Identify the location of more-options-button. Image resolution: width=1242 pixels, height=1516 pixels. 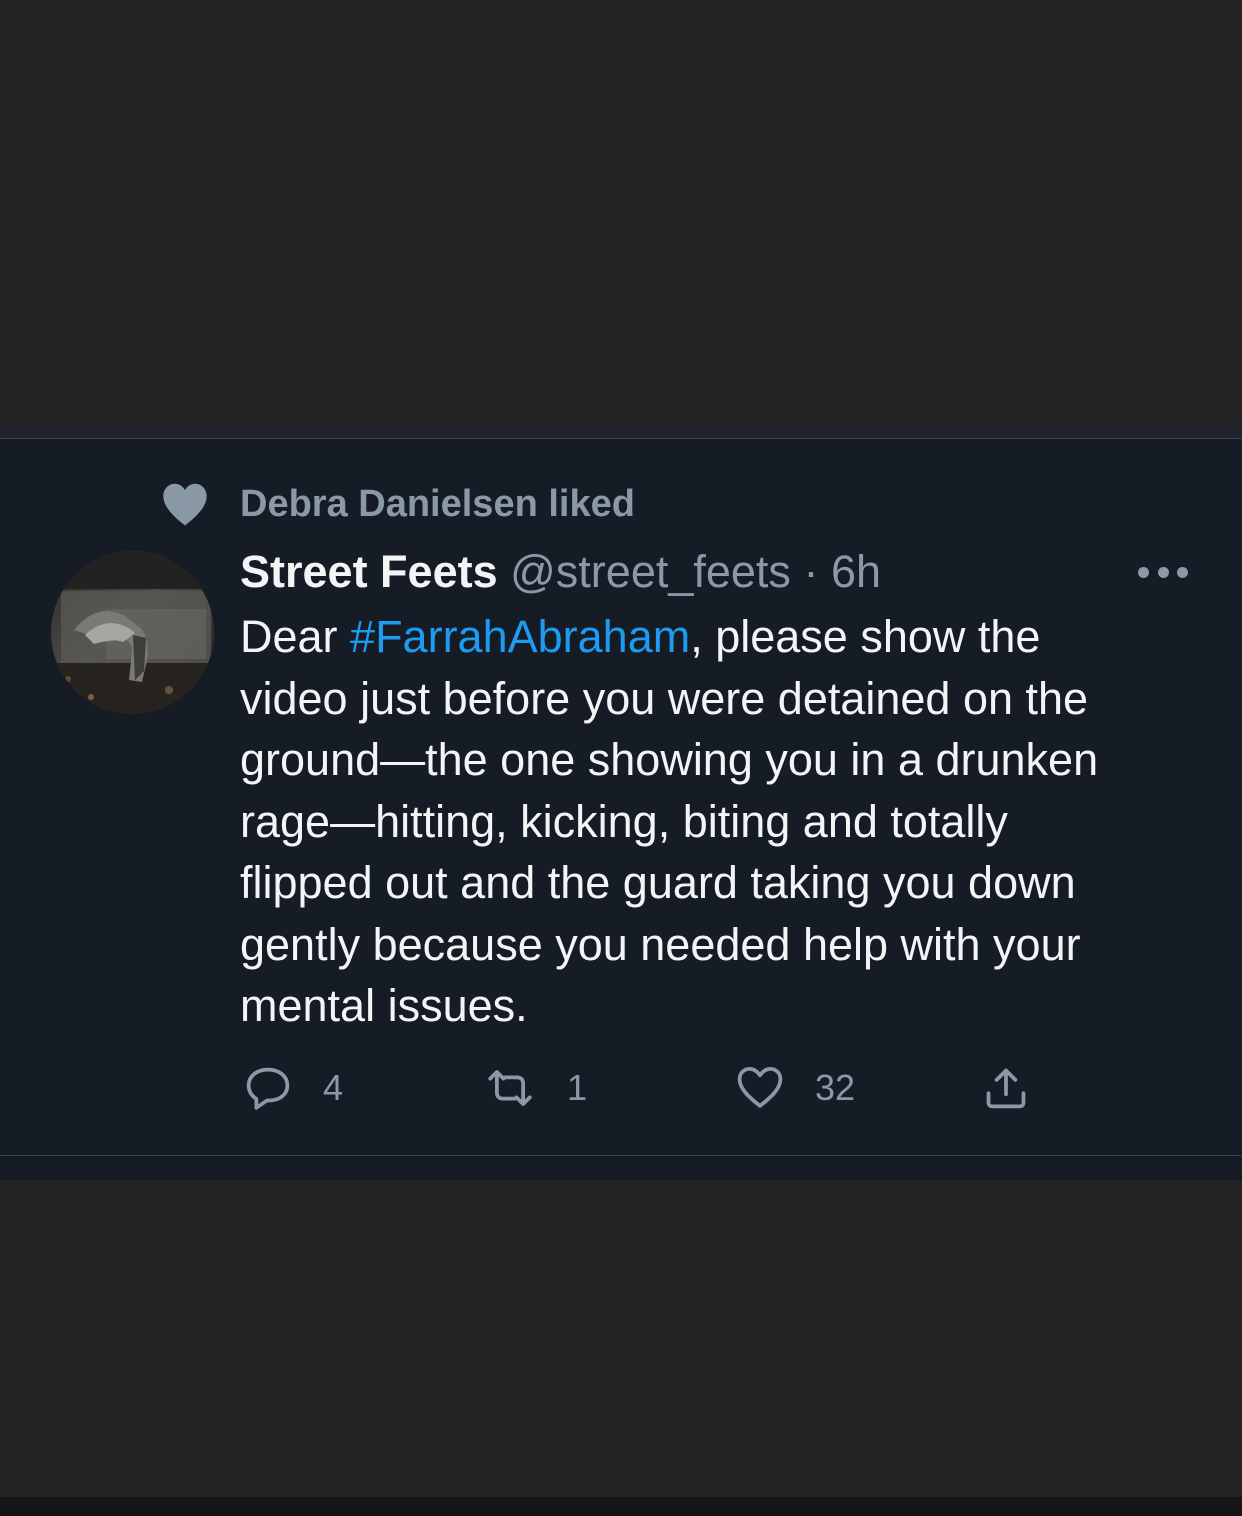
(1163, 572).